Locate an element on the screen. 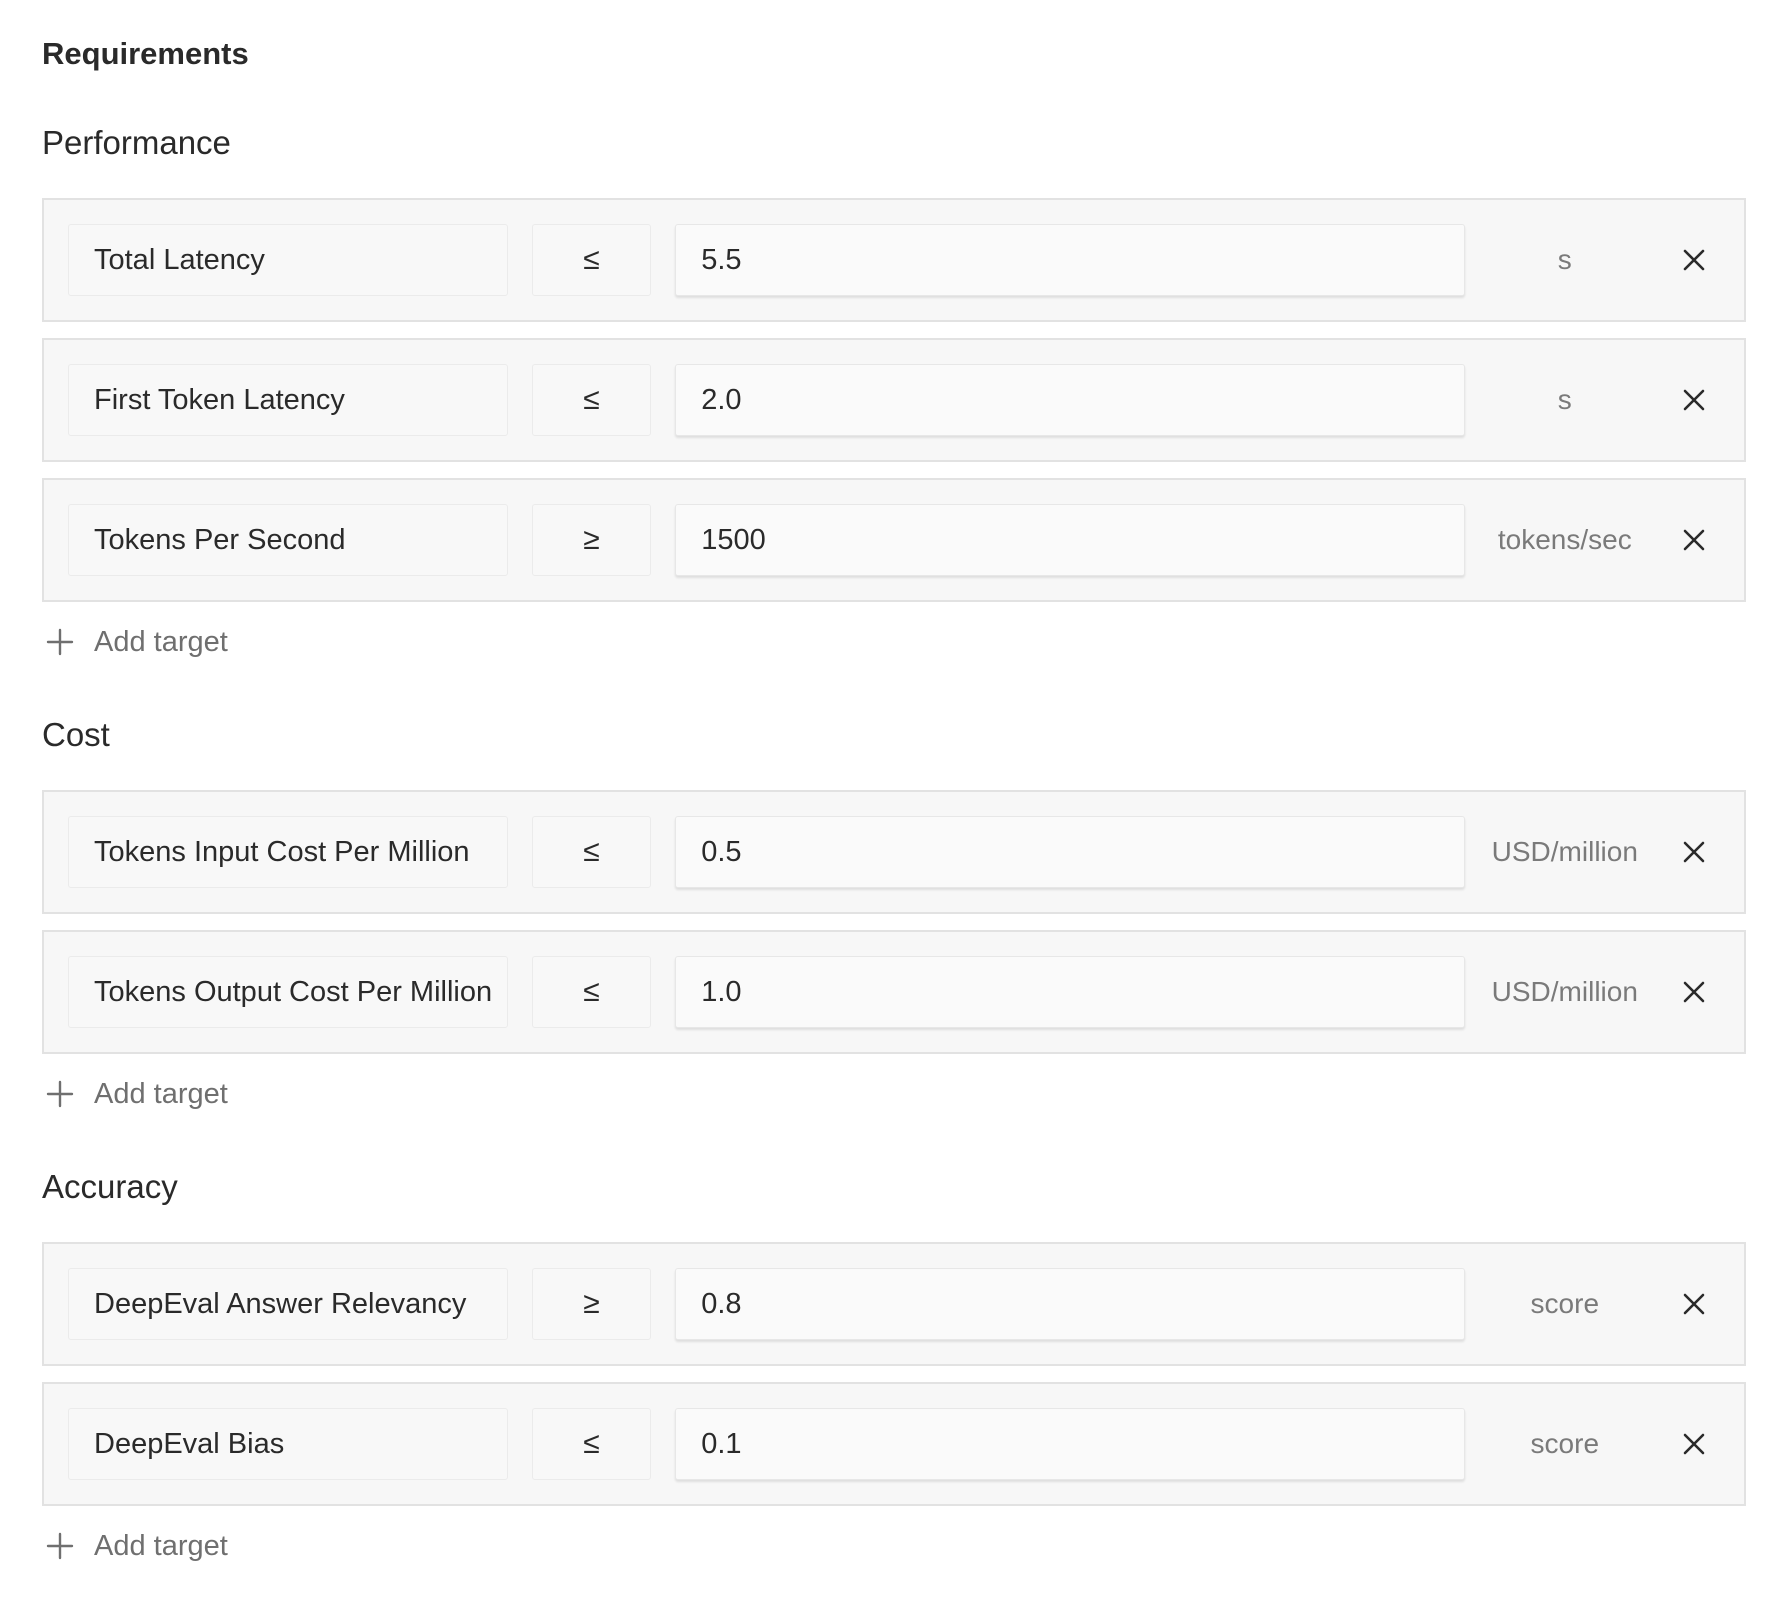 This screenshot has height=1618, width=1780. target-row: DeepEval Answer Relevancy ≥ score is located at coordinates (894, 1304).